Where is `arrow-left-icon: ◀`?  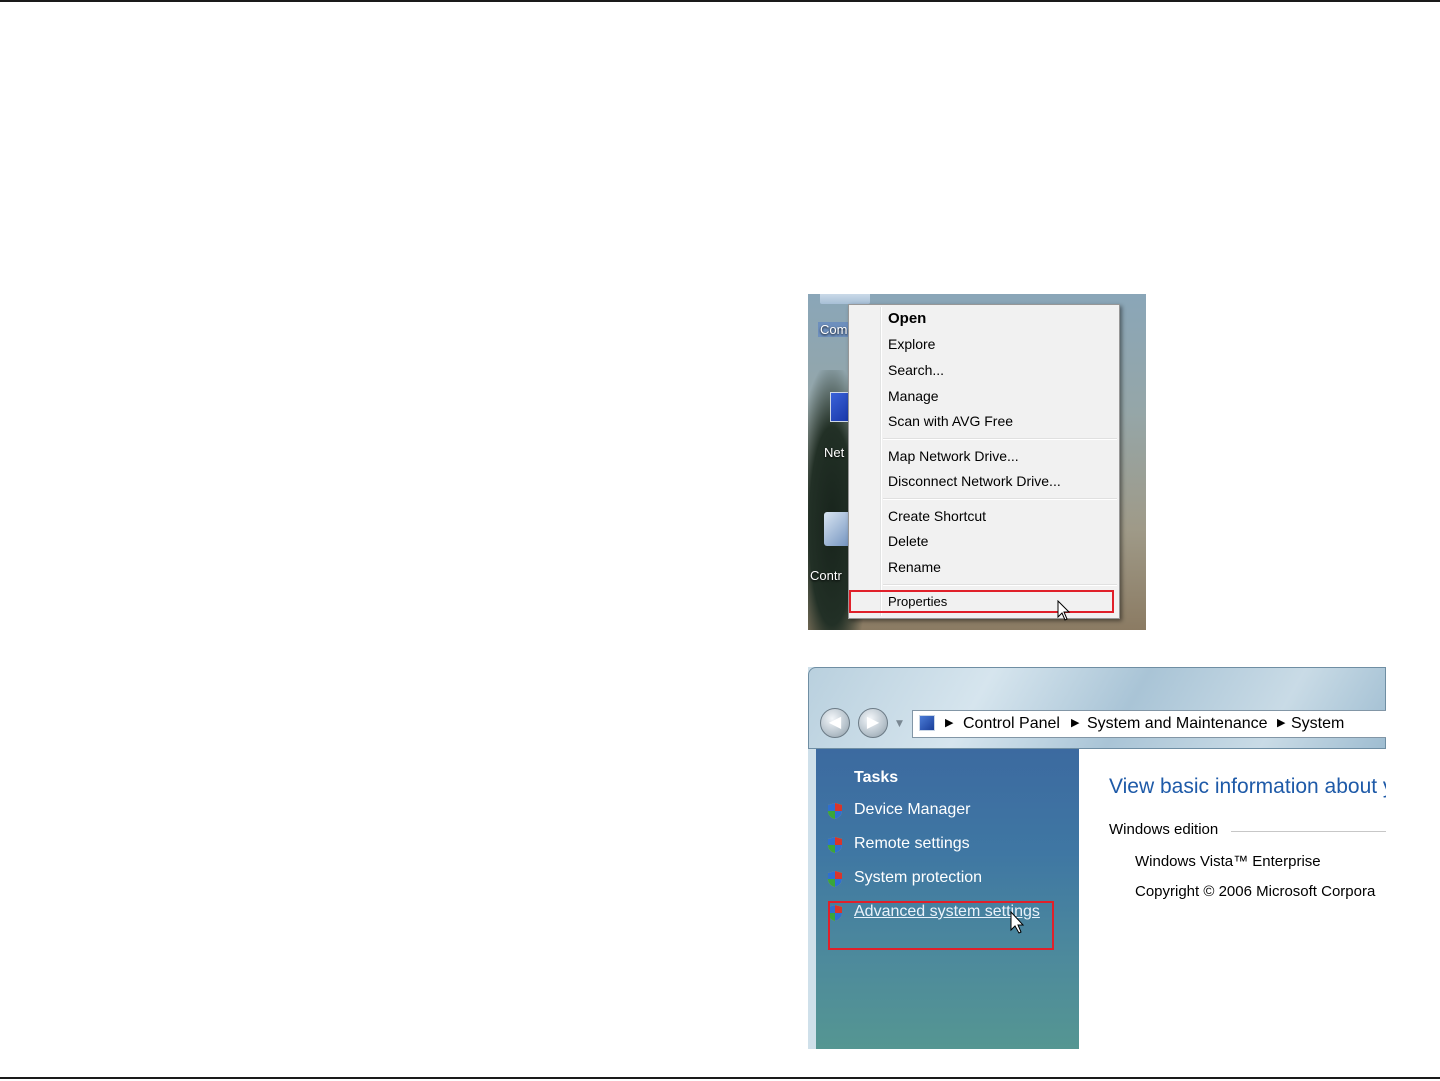
arrow-left-icon: ◀ is located at coordinates (835, 721).